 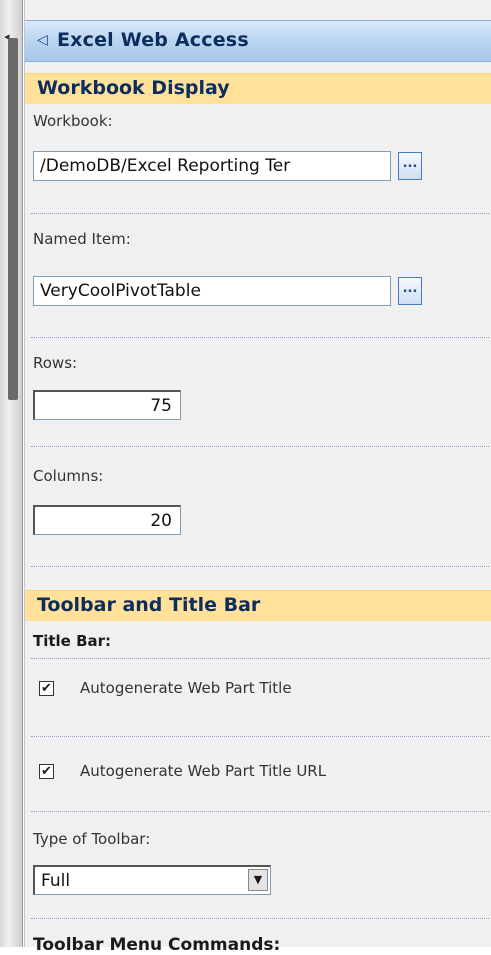 I want to click on section-header-workbook-display: Workbook Display, so click(x=258, y=88).